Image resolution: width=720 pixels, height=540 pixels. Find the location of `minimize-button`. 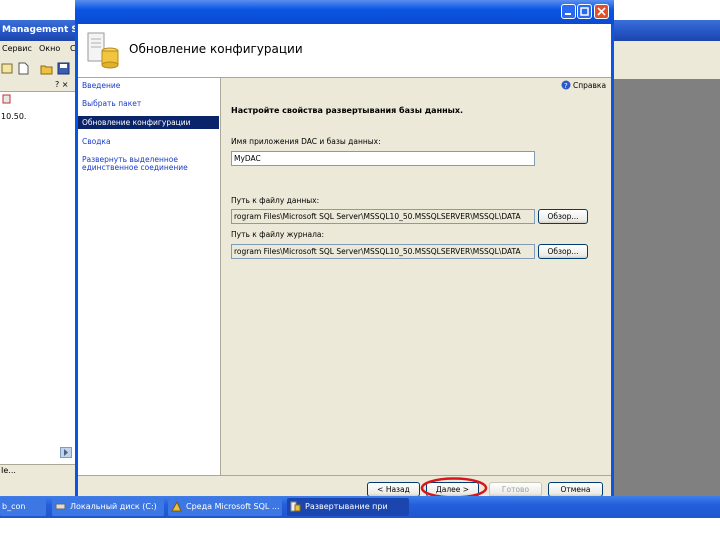

minimize-button is located at coordinates (568, 11).